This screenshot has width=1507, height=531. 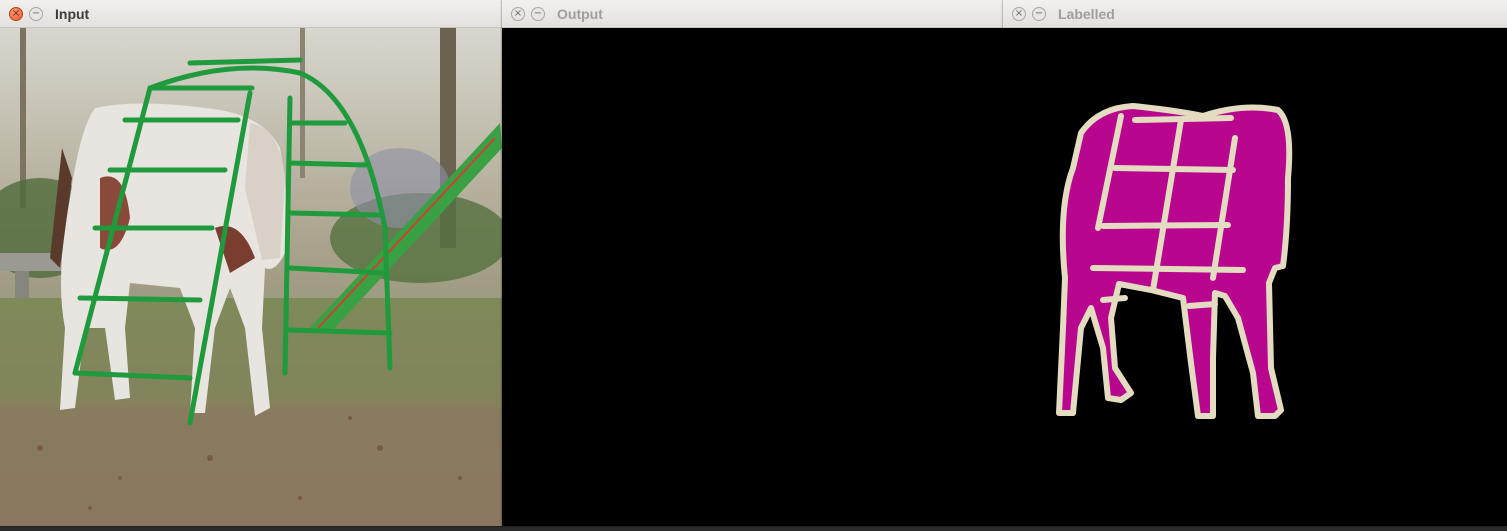 What do you see at coordinates (72, 14) in the screenshot?
I see `window-title: Input` at bounding box center [72, 14].